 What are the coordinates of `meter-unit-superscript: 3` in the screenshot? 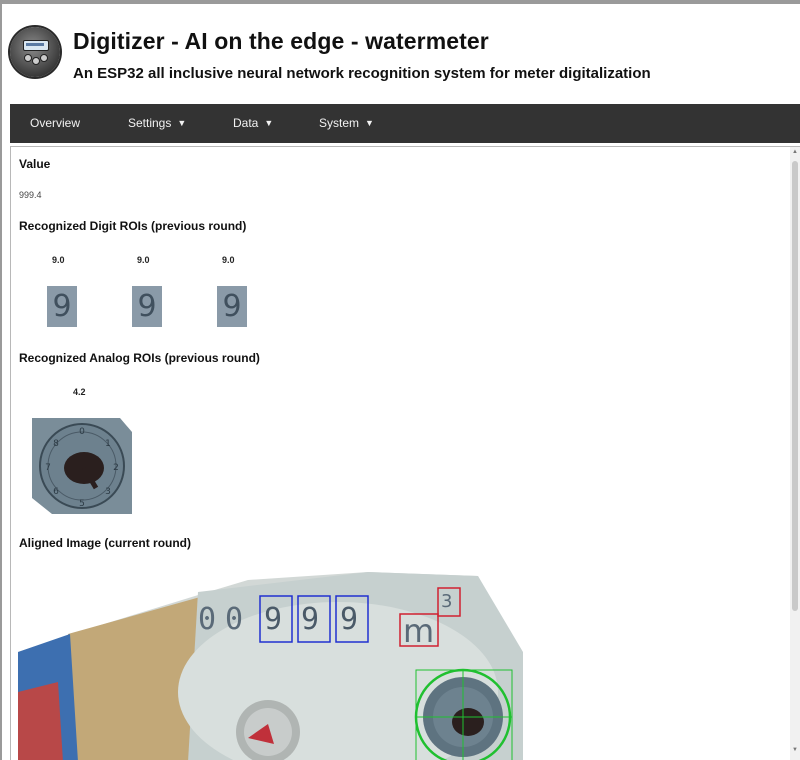 It's located at (446, 601).